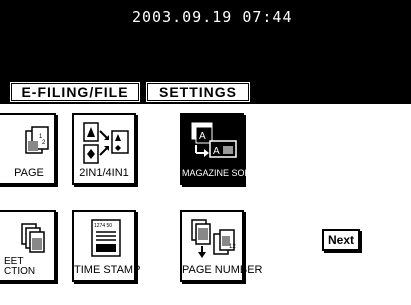  What do you see at coordinates (103, 226) in the screenshot?
I see `time-stamp-icon-text: 1274 50` at bounding box center [103, 226].